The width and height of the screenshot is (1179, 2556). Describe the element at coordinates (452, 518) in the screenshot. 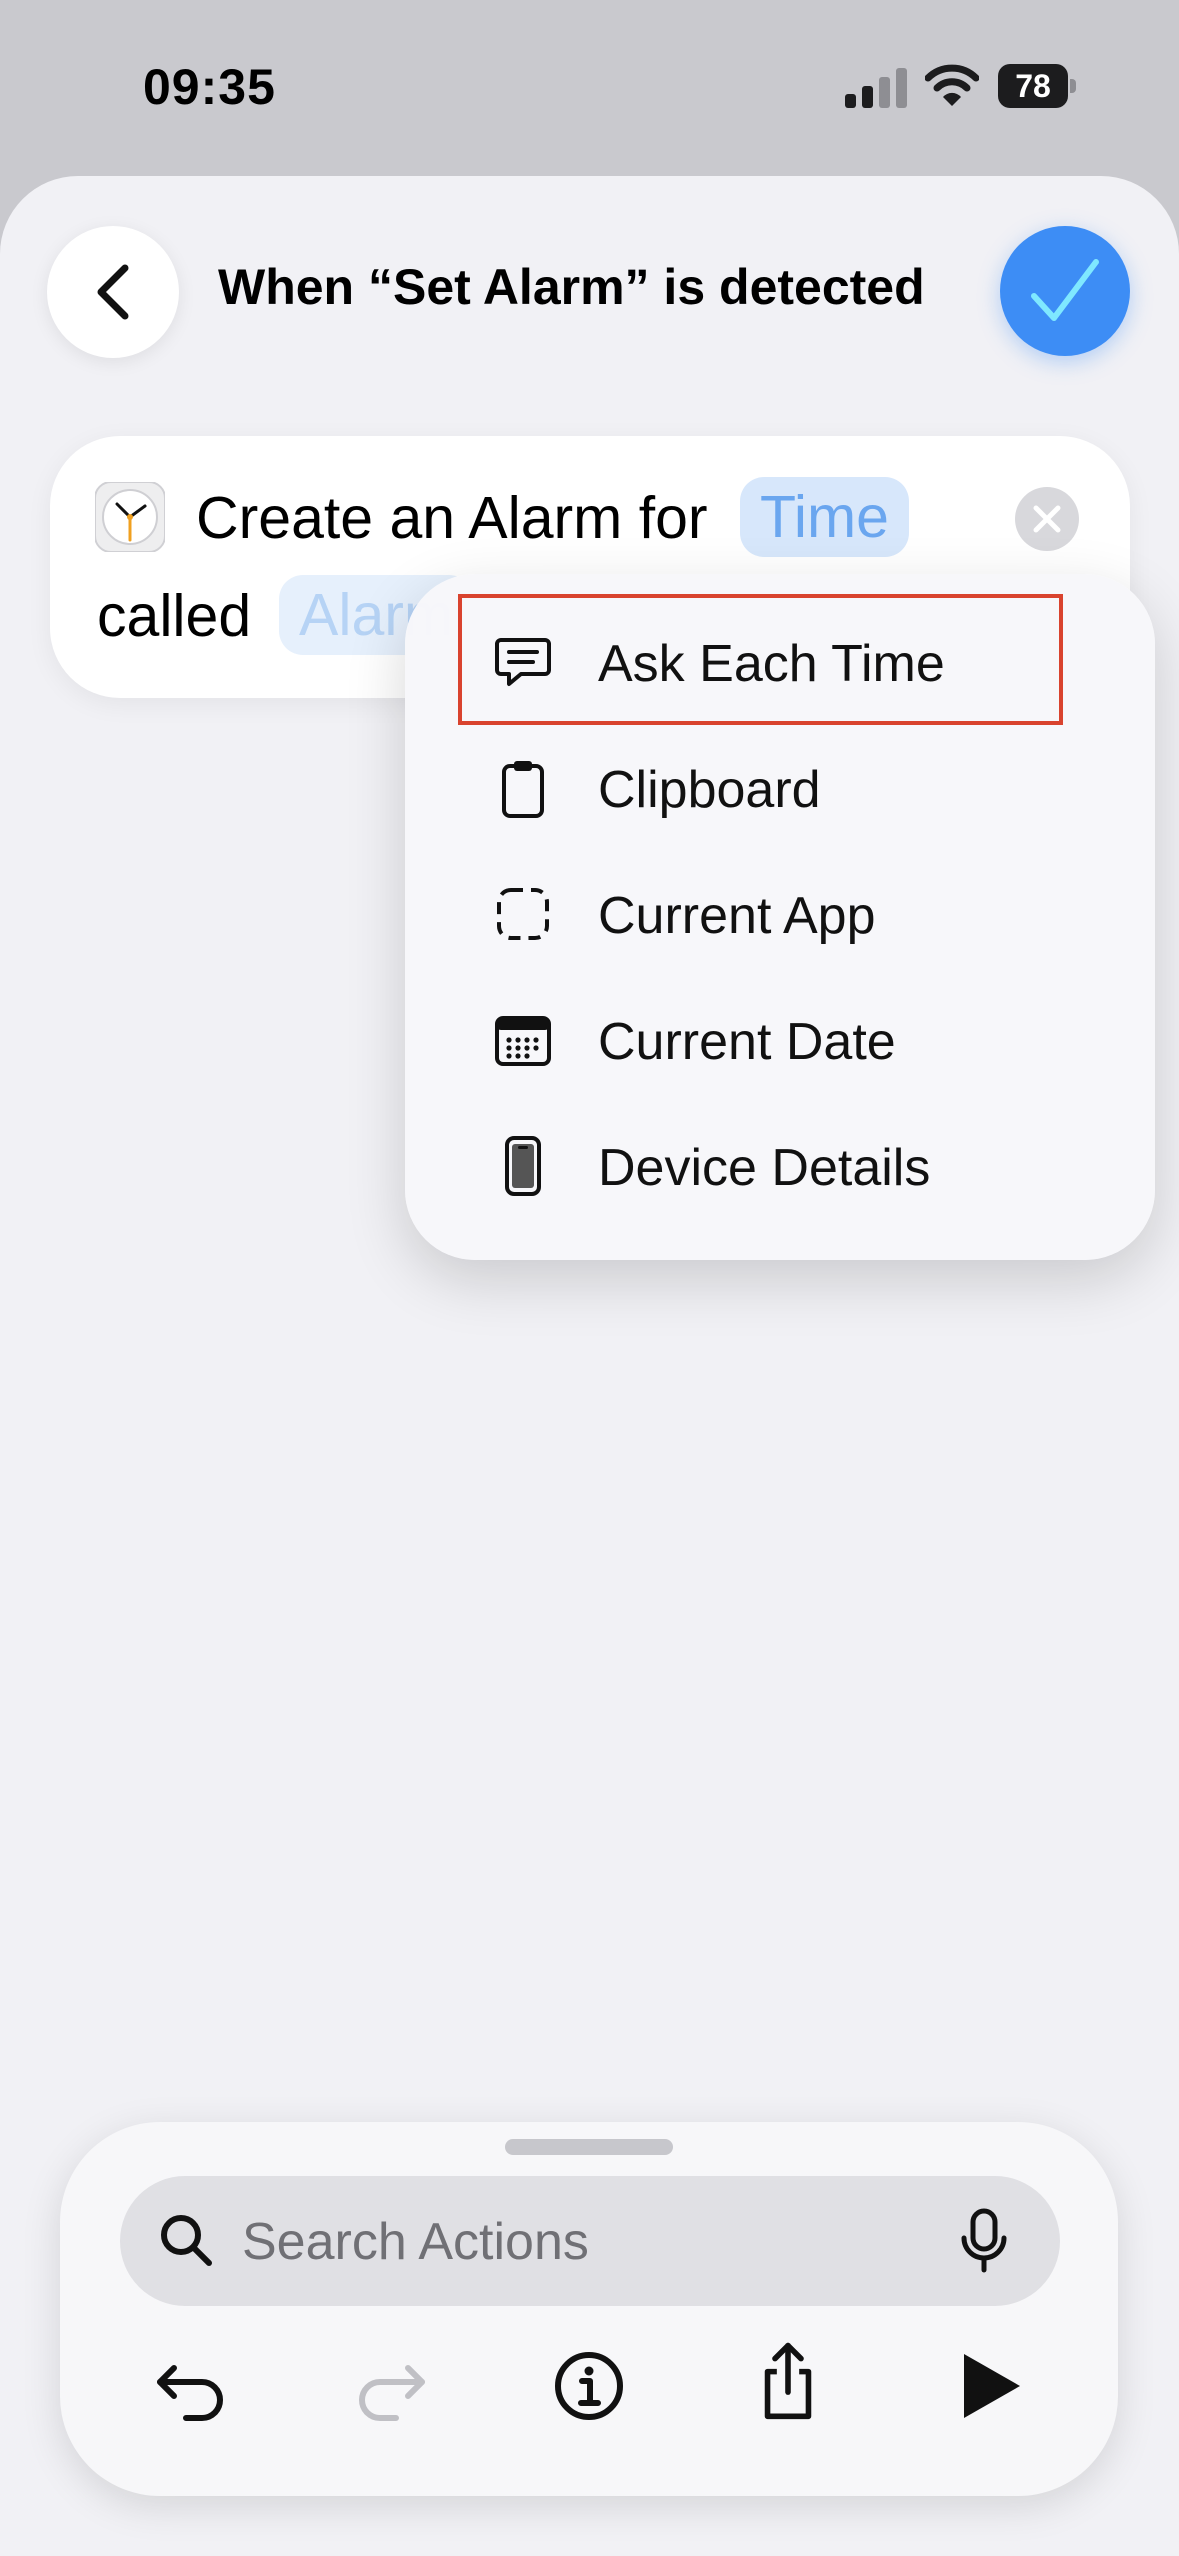

I see `action-text-create: Create an Alarm for` at that location.